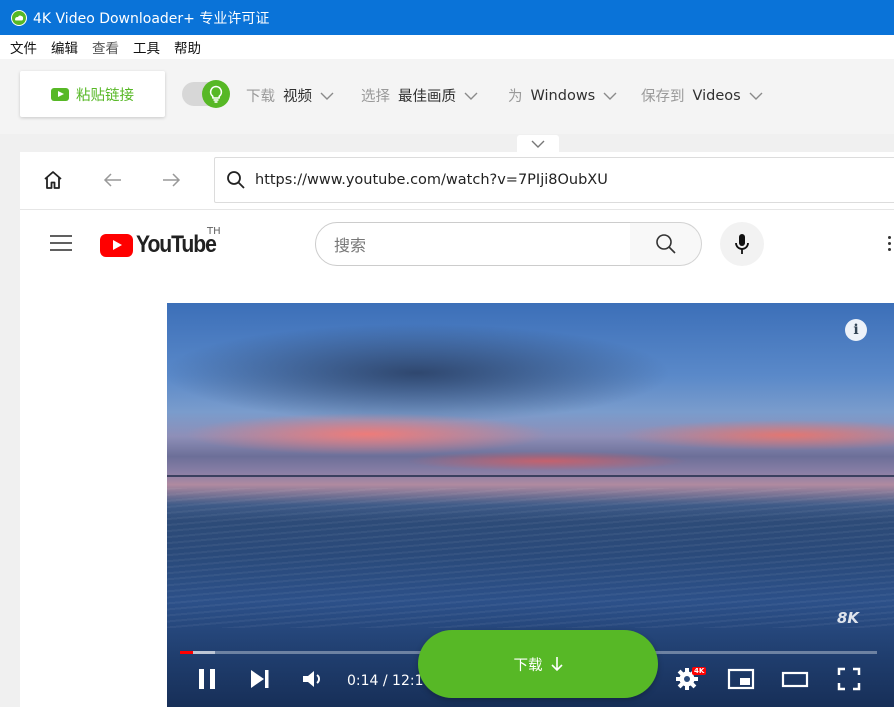 The height and width of the screenshot is (707, 894). What do you see at coordinates (141, 47) in the screenshot?
I see `menu-tools: 工具` at bounding box center [141, 47].